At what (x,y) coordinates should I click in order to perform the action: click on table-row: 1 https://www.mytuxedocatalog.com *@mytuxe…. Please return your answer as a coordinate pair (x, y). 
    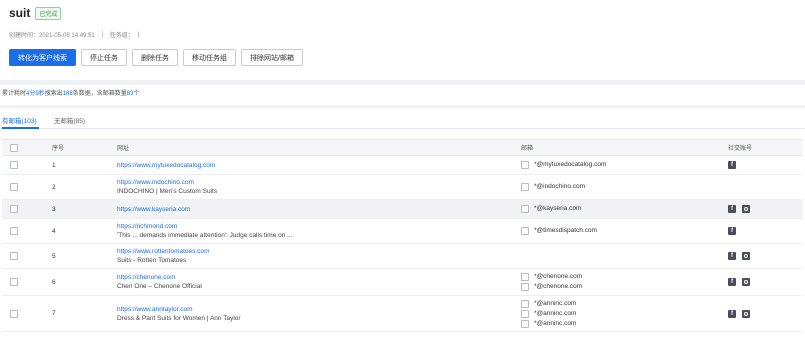
    Looking at the image, I should click on (402, 165).